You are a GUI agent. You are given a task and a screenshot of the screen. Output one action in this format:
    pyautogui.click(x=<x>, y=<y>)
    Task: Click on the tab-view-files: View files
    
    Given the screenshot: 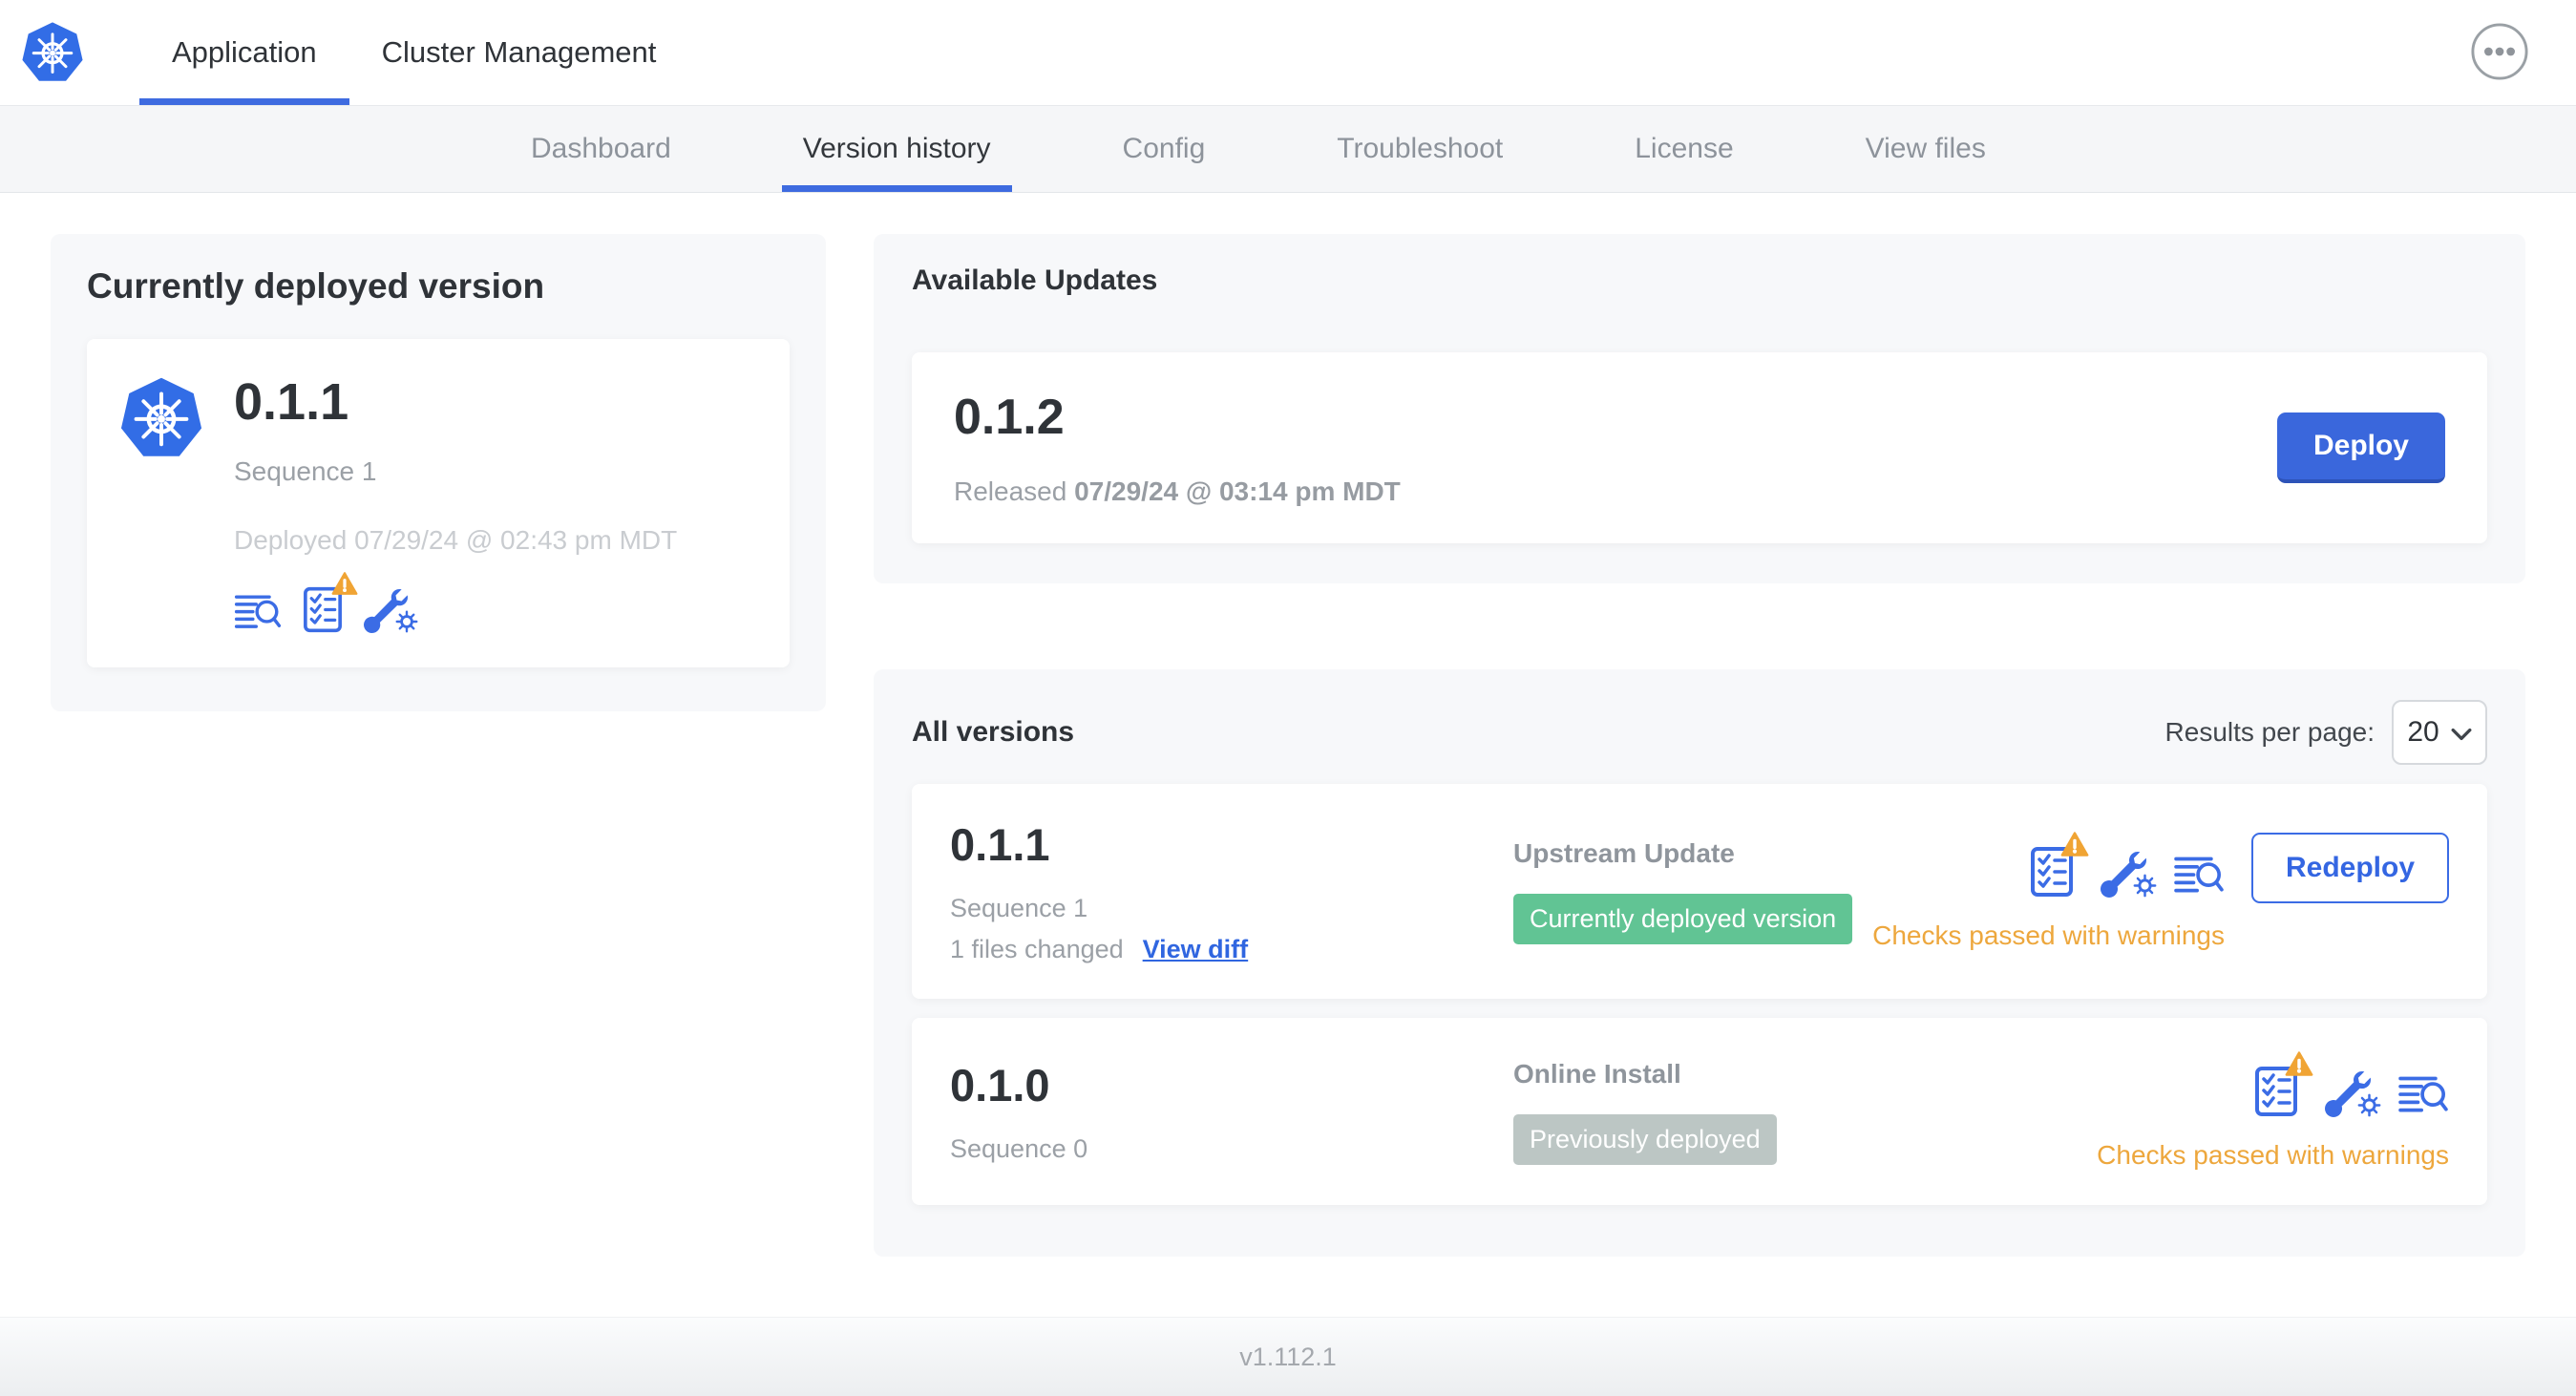 What is the action you would take?
    pyautogui.click(x=1926, y=149)
    